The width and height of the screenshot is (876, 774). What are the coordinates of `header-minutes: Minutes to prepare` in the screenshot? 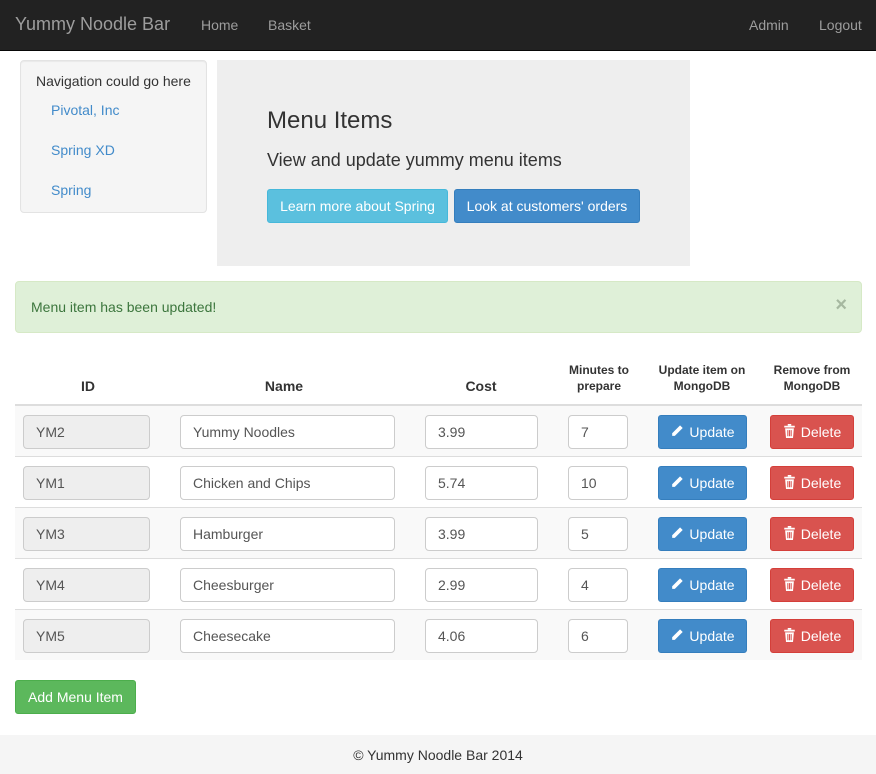 It's located at (599, 378).